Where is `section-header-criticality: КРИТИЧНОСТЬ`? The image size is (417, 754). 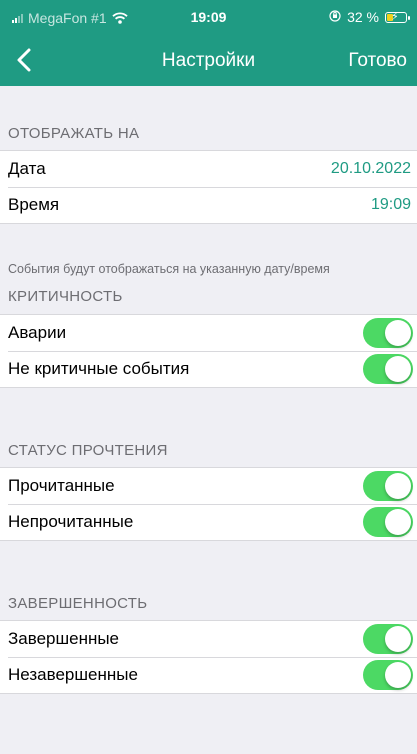 section-header-criticality: КРИТИЧНОСТЬ is located at coordinates (65, 296).